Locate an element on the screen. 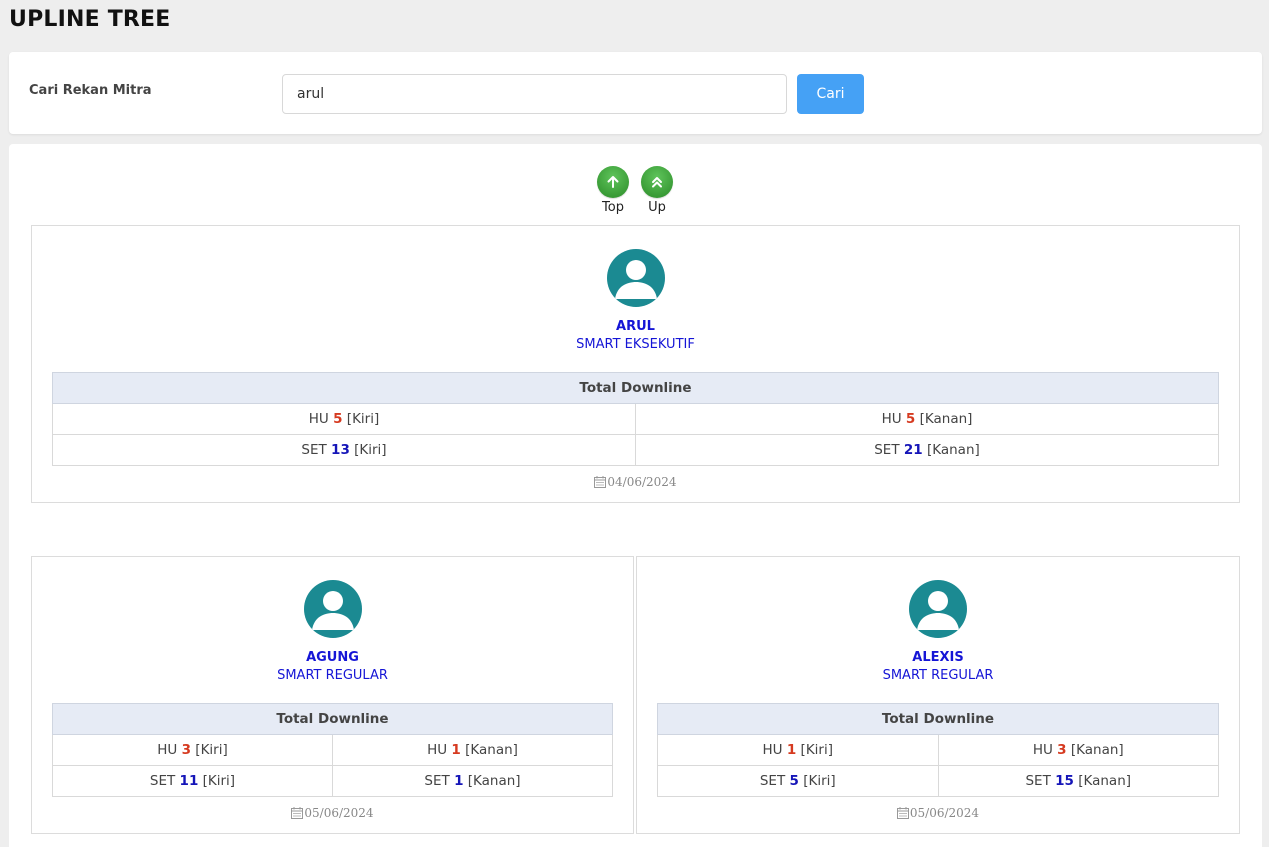 The width and height of the screenshot is (1269, 847). hu-right-cell: HU 3 [Kanan] is located at coordinates (1078, 750).